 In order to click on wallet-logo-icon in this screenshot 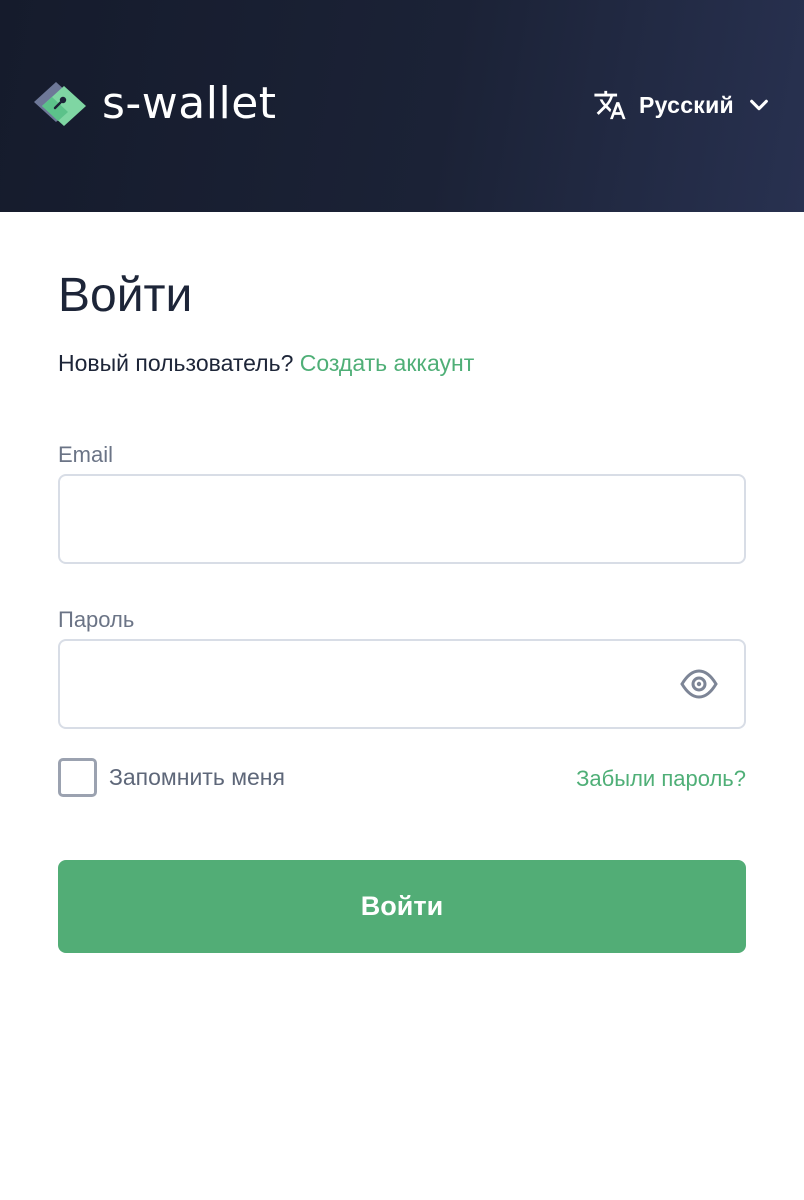, I will do `click(60, 104)`.